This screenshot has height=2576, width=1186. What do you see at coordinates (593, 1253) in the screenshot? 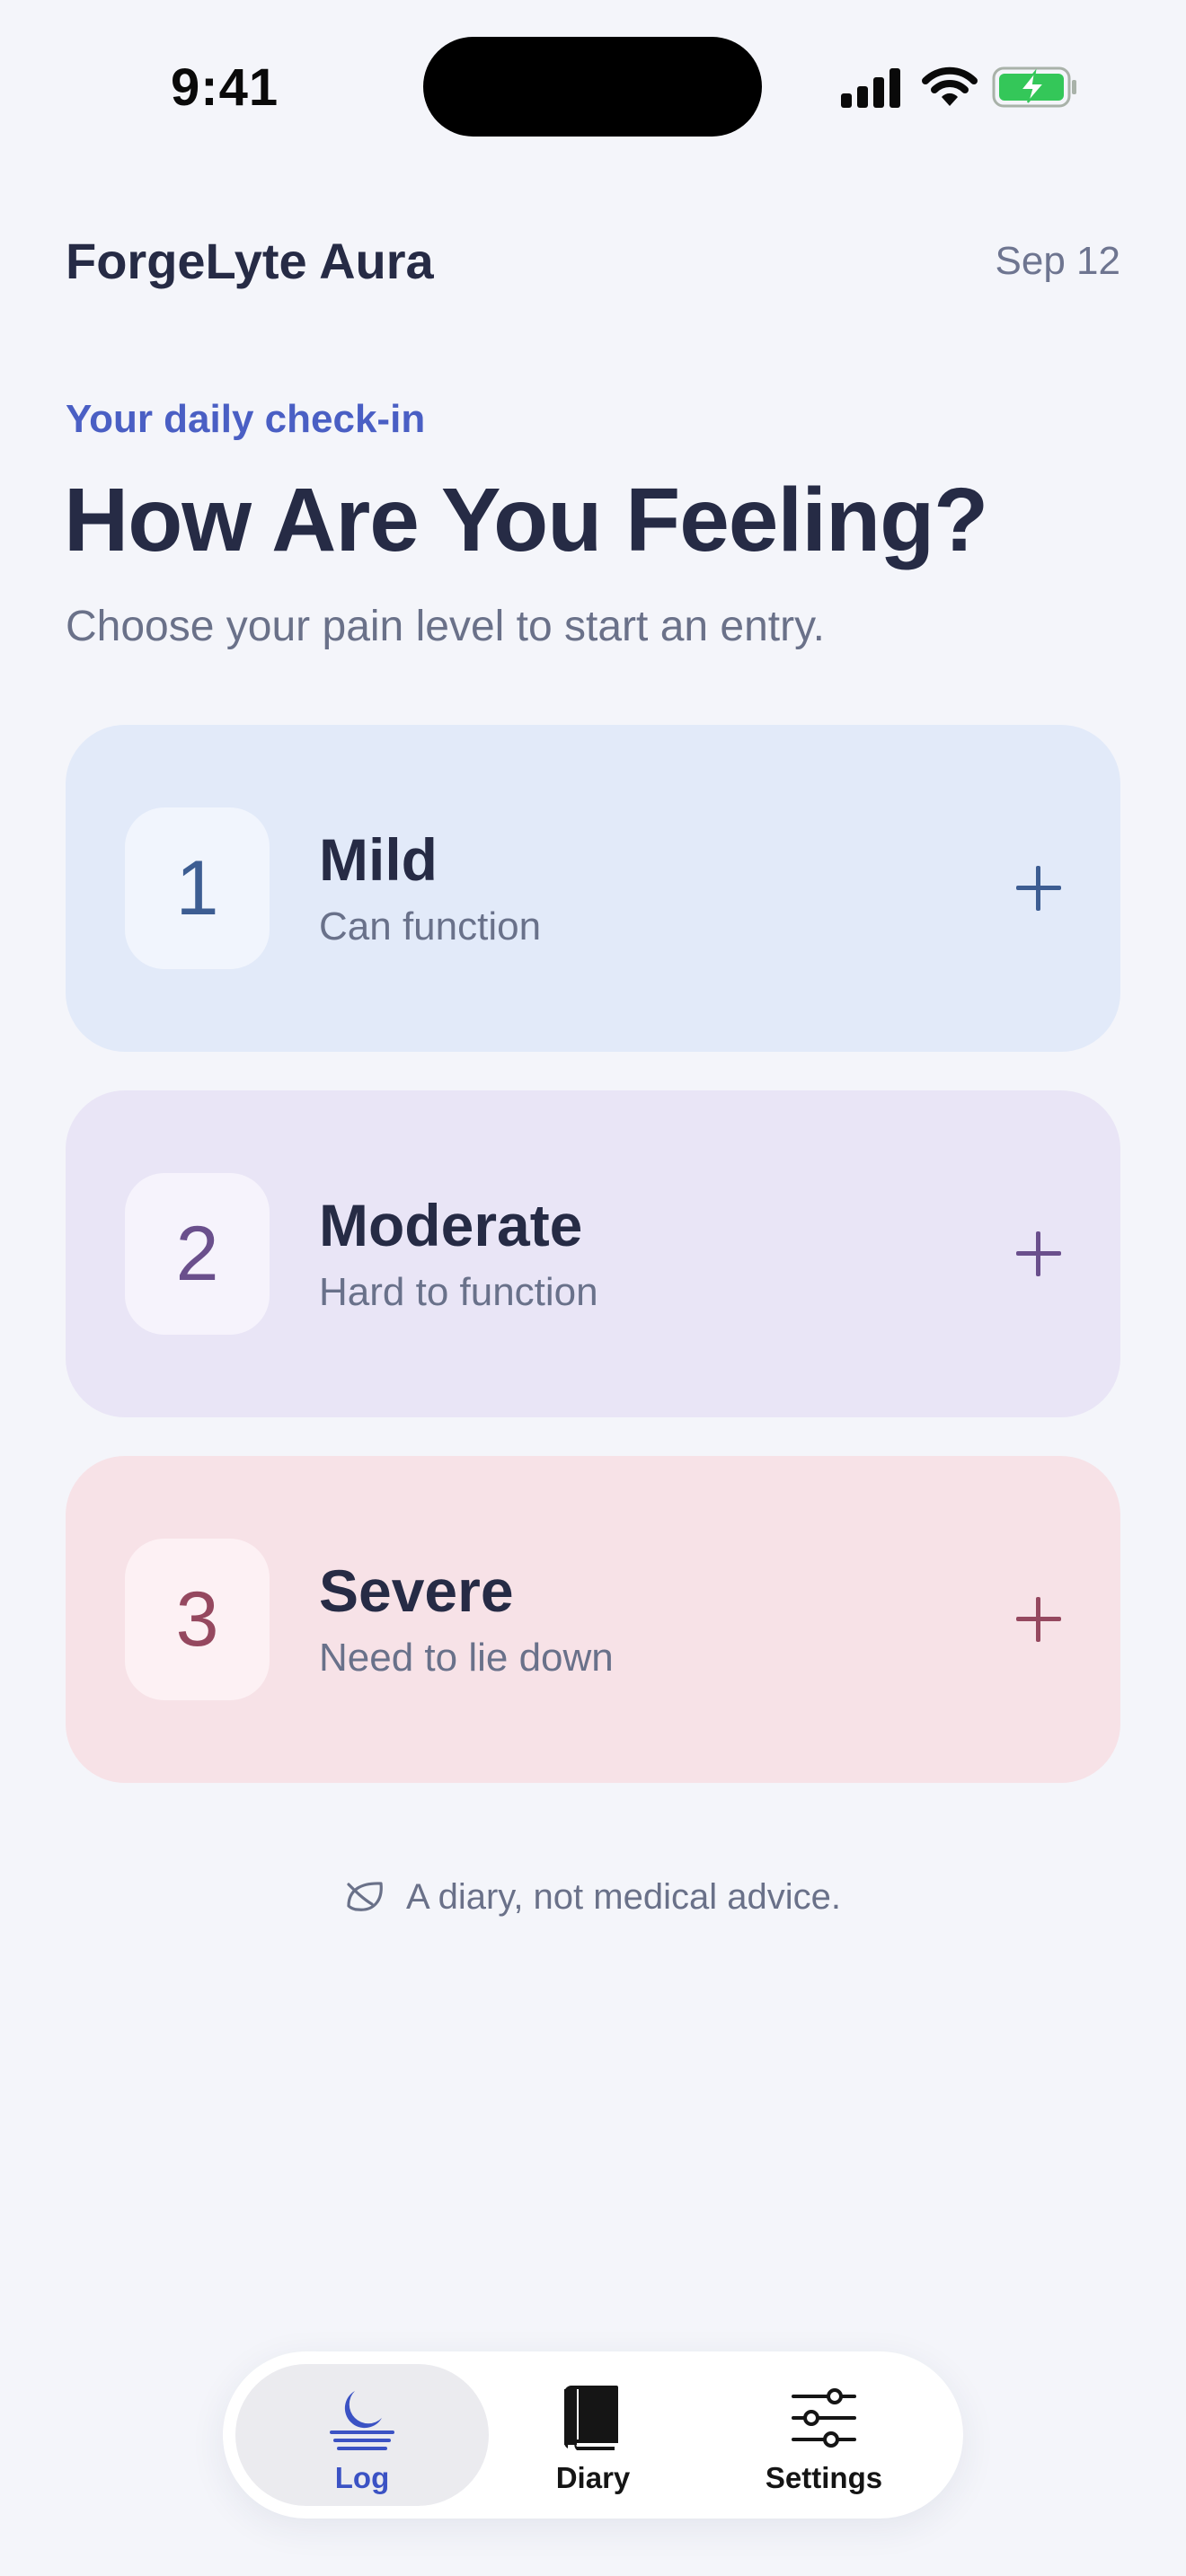
I see `pain-level-card-moderate: 2 Moderate Hard to function` at bounding box center [593, 1253].